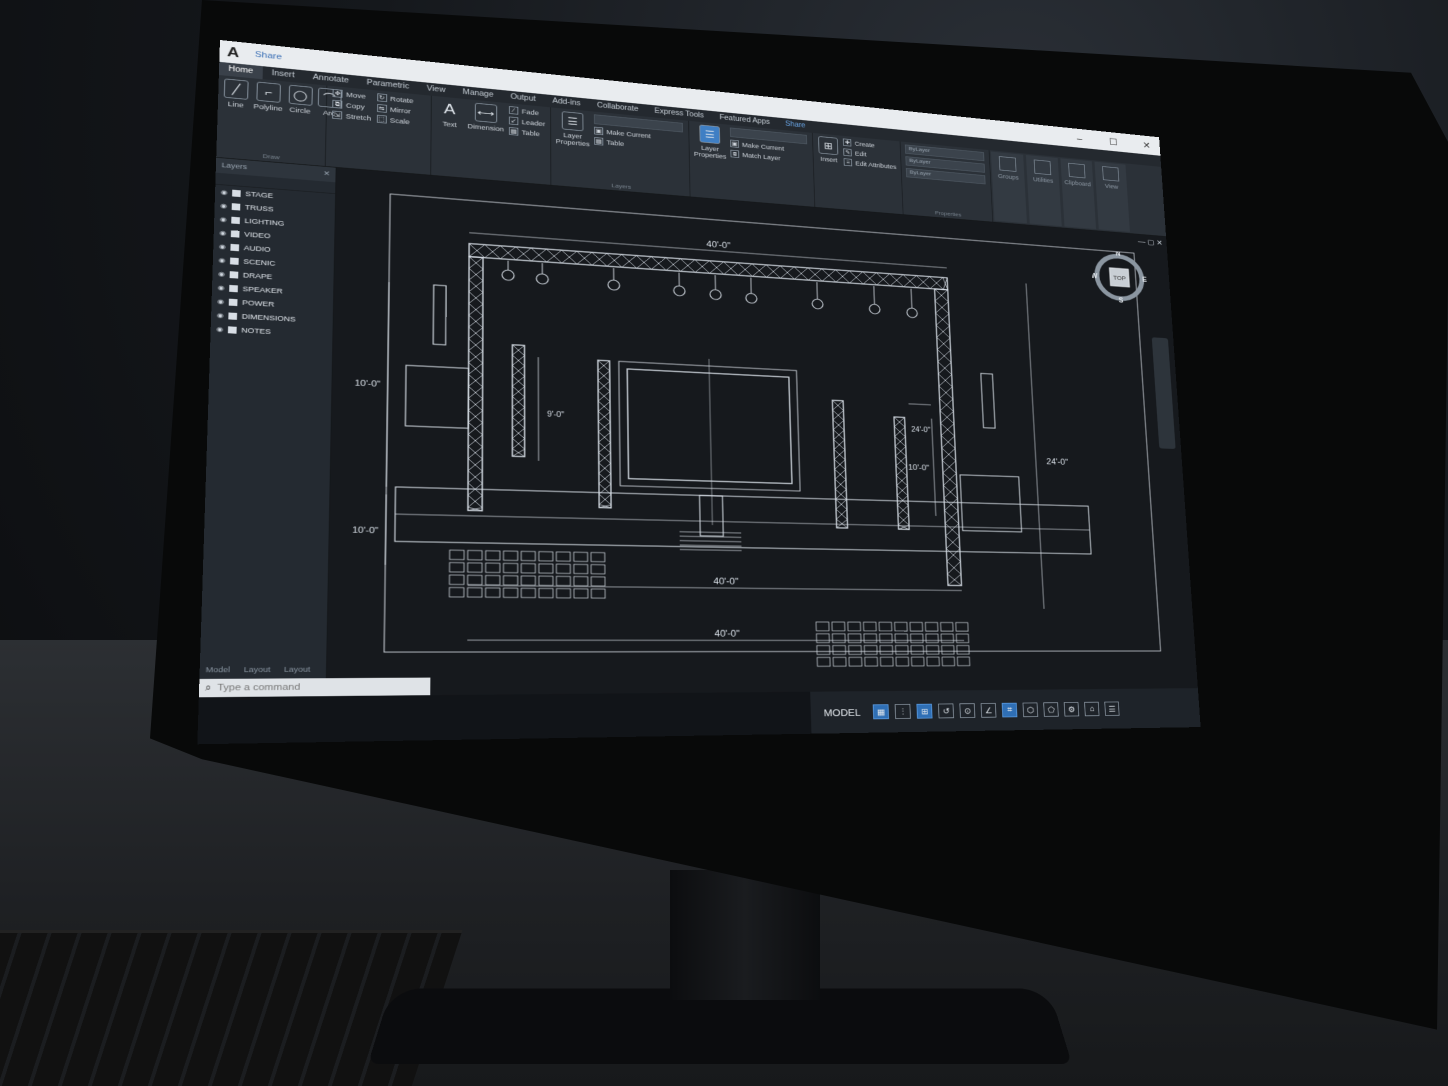 The image size is (1448, 1086). I want to click on layer-item-label: TRUSS, so click(259, 208).